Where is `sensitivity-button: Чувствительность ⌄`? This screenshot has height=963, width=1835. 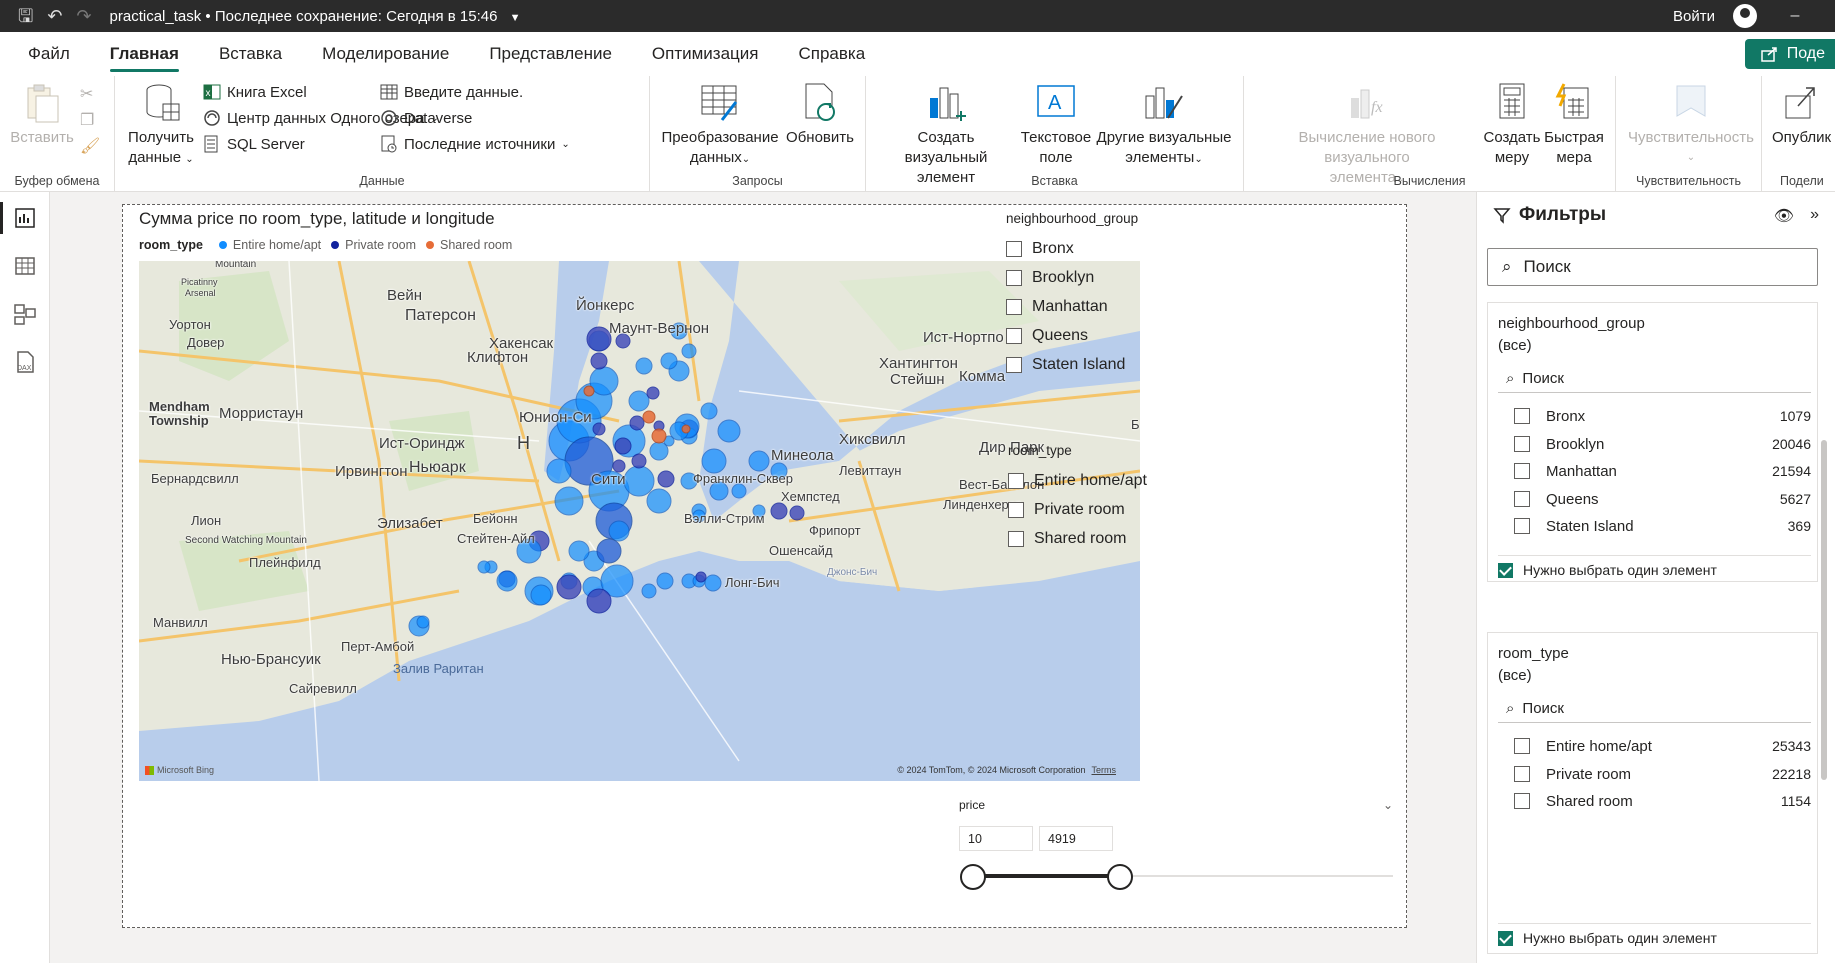 sensitivity-button: Чувствительность ⌄ is located at coordinates (1691, 125).